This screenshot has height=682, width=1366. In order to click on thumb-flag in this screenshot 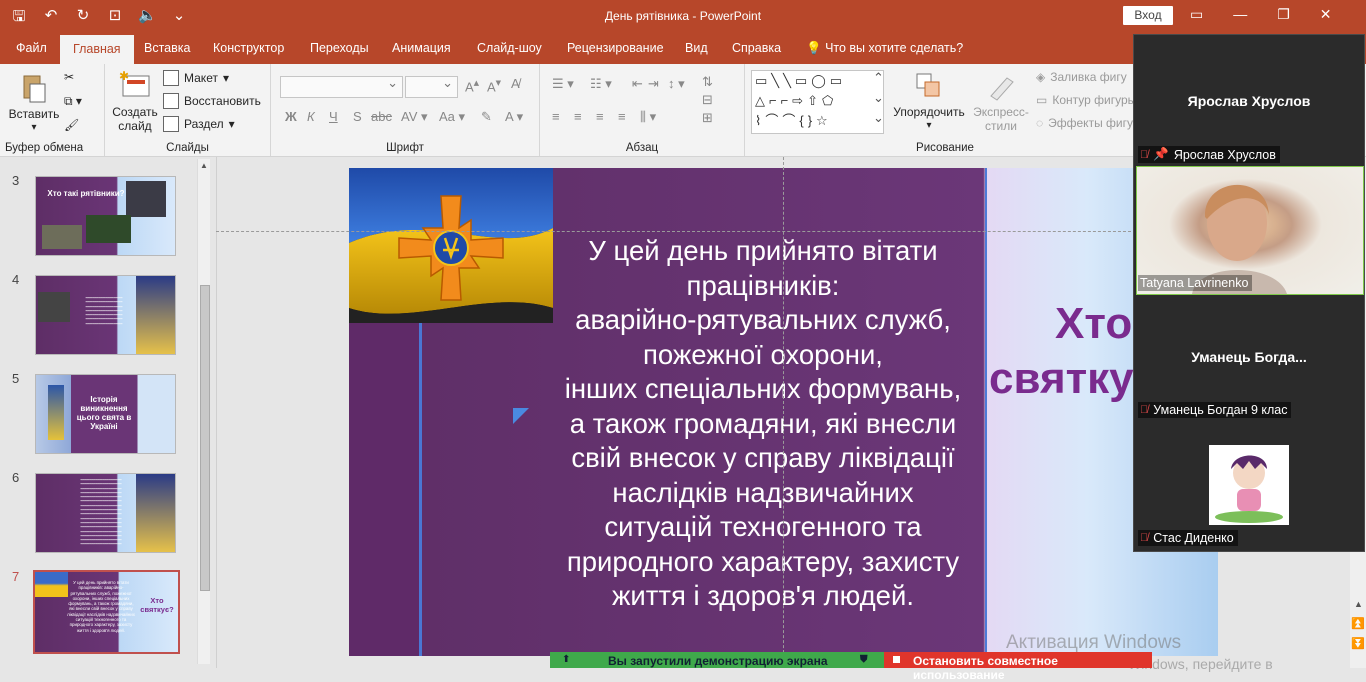, I will do `click(155, 513)`.